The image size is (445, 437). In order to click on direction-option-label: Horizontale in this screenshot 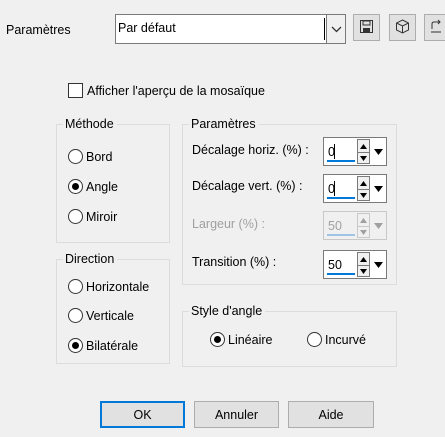, I will do `click(118, 286)`.